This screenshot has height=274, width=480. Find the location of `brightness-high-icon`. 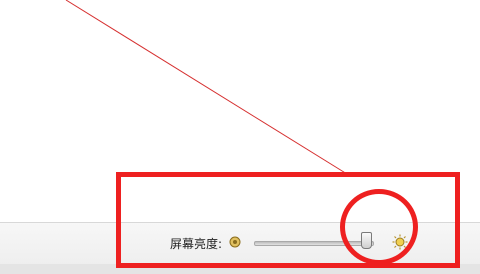

brightness-high-icon is located at coordinates (400, 242).